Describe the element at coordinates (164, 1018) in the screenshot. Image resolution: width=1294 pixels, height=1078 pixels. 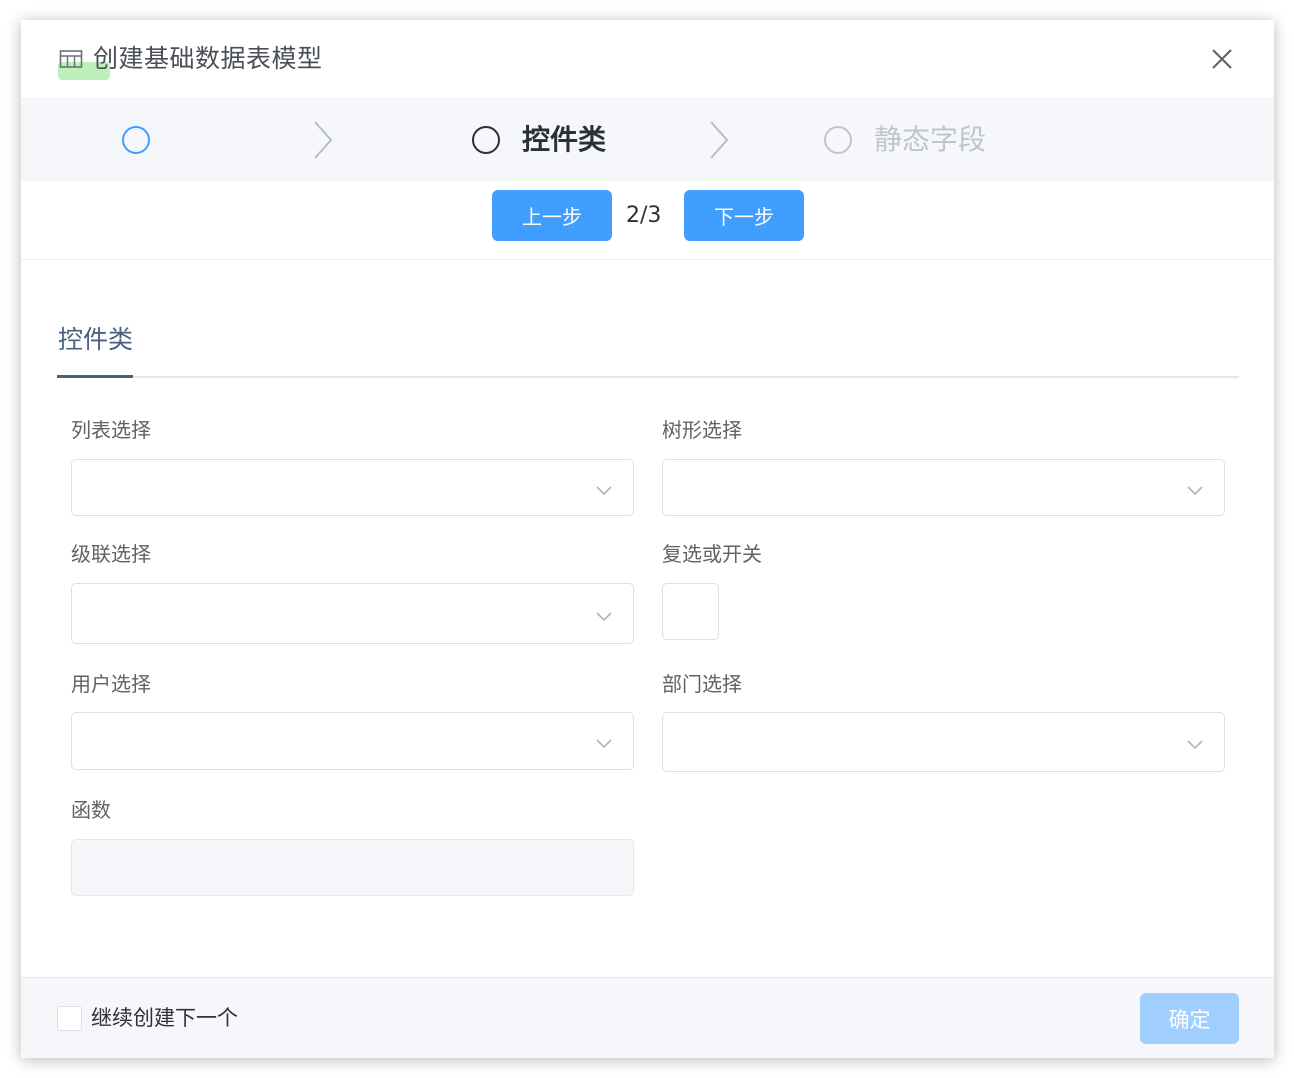
I see `continue-create-label: 继续创建下一个` at that location.